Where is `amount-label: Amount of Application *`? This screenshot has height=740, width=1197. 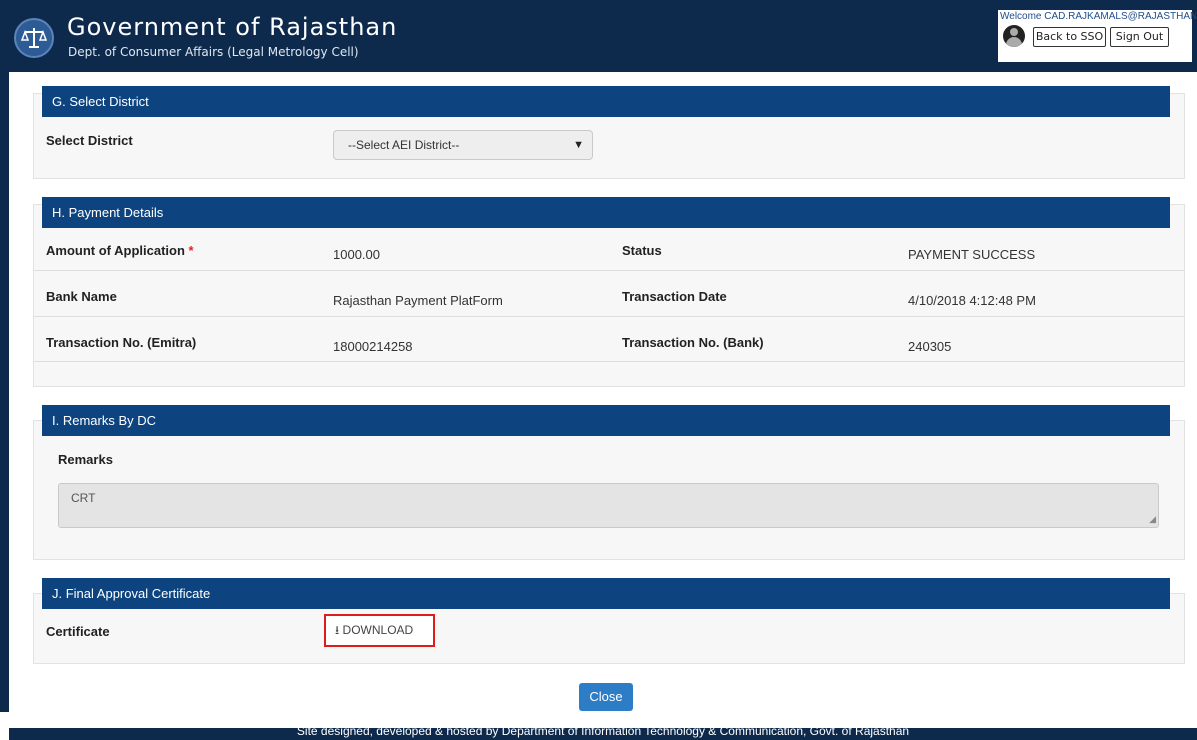
amount-label: Amount of Application * is located at coordinates (120, 250).